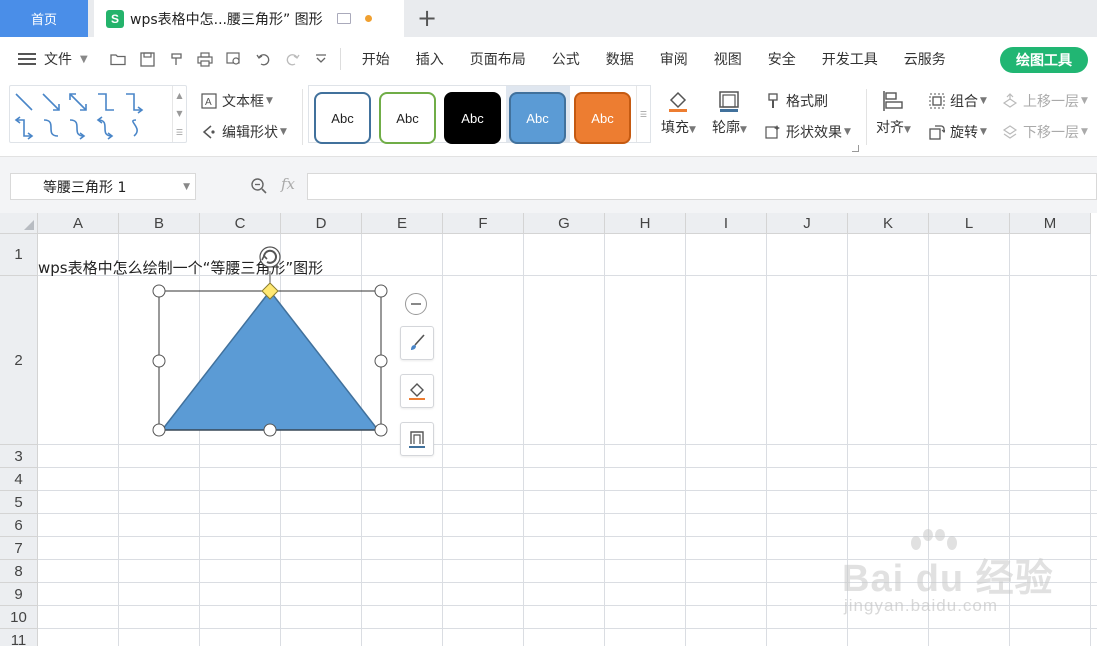 Image resolution: width=1097 pixels, height=646 pixels. I want to click on row-header-2: 2, so click(19, 360).